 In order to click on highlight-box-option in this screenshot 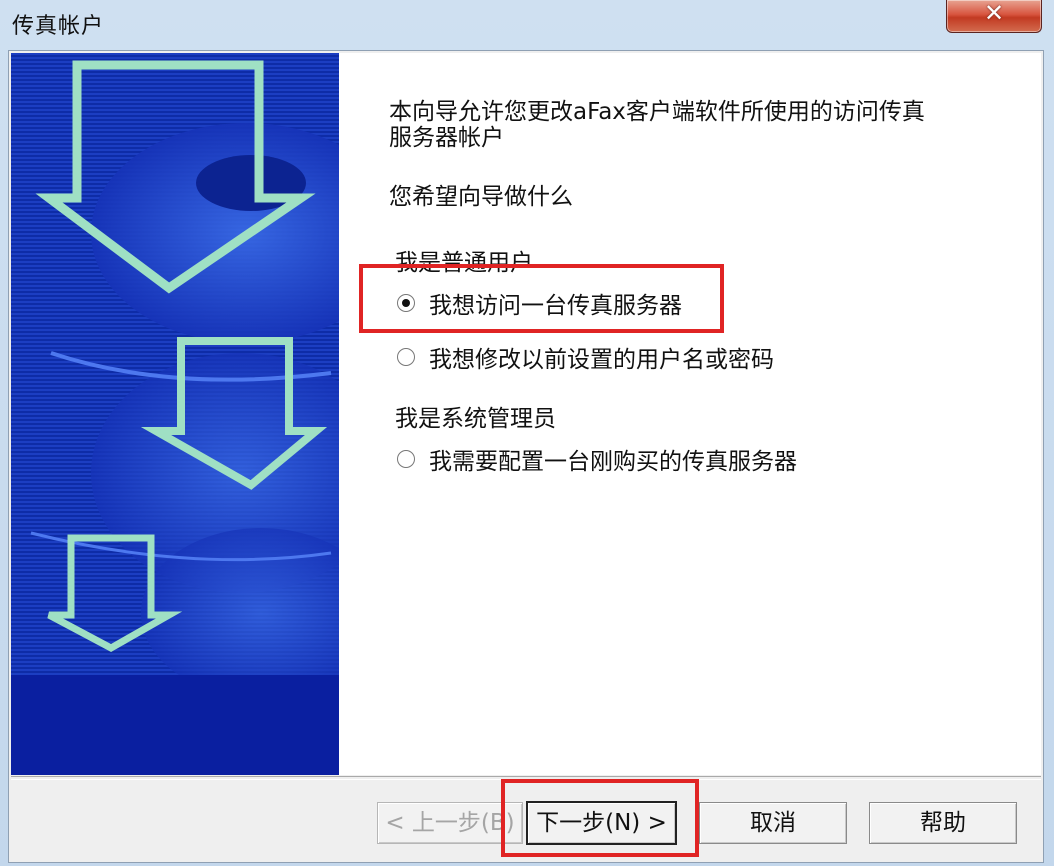, I will do `click(541, 298)`.